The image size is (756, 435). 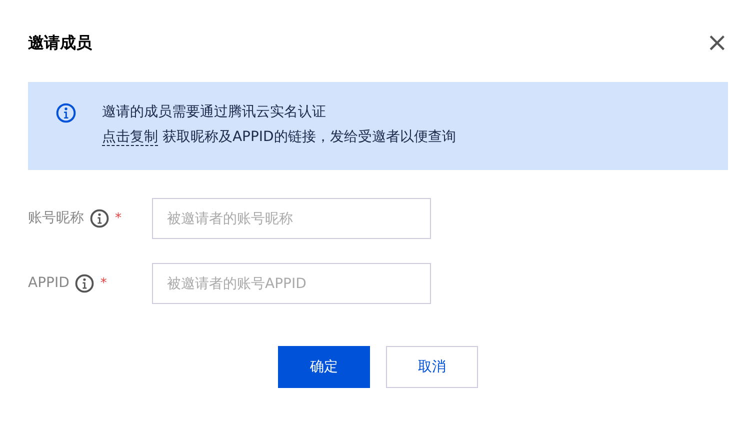 I want to click on dialog-title: 邀请成员, so click(x=60, y=43).